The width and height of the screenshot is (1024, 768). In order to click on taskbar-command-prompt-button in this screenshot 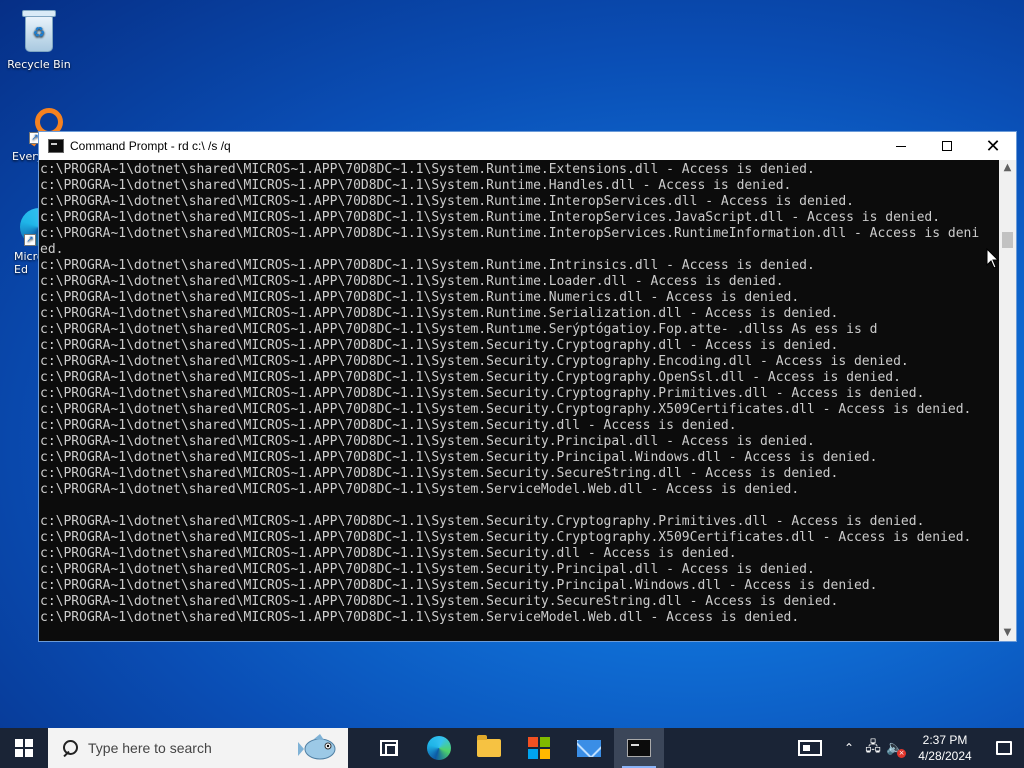, I will do `click(639, 748)`.